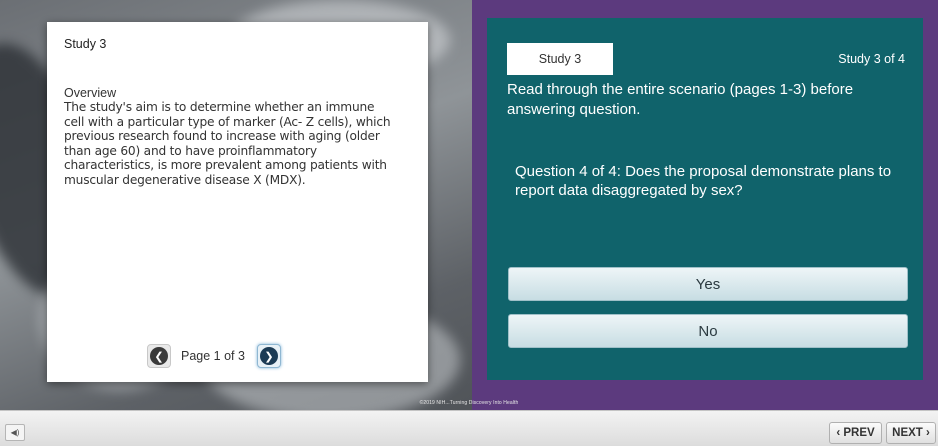 The height and width of the screenshot is (446, 938). I want to click on prev-slide-button: ‹ PREV, so click(855, 433).